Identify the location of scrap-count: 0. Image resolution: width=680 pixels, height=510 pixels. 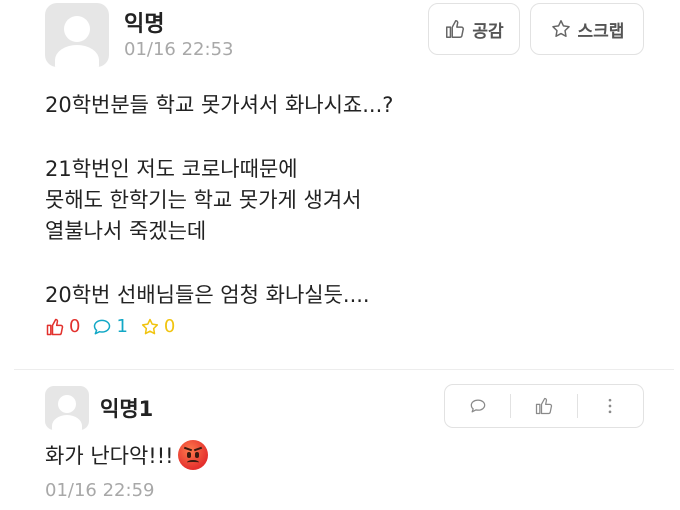
(157, 326).